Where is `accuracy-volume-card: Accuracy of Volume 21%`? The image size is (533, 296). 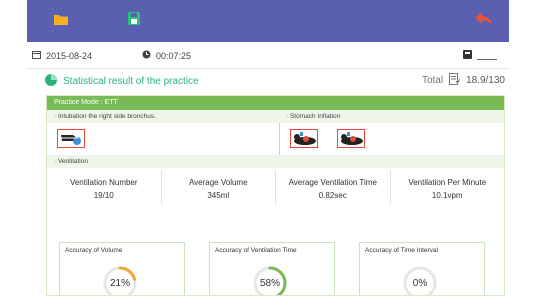
accuracy-volume-card: Accuracy of Volume 21% is located at coordinates (122, 268).